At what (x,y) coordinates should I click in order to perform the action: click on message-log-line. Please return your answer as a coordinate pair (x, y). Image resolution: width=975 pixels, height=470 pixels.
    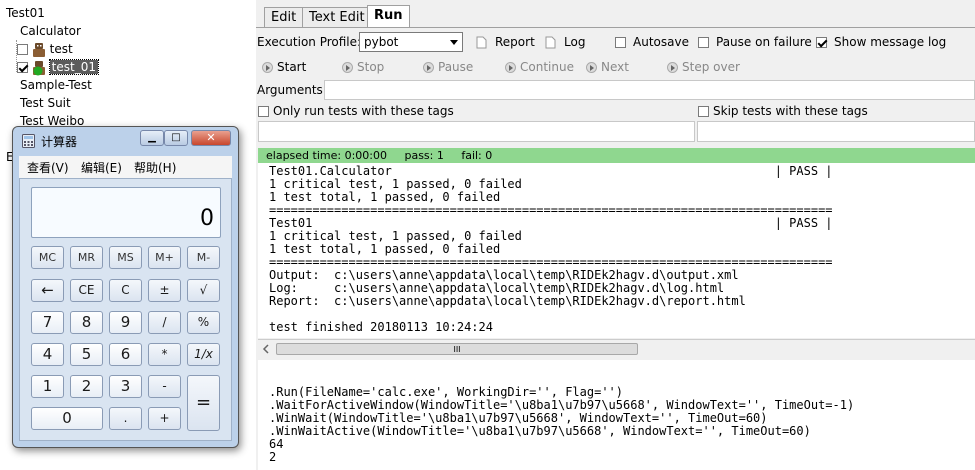
    Looking at the image, I should click on (622, 366).